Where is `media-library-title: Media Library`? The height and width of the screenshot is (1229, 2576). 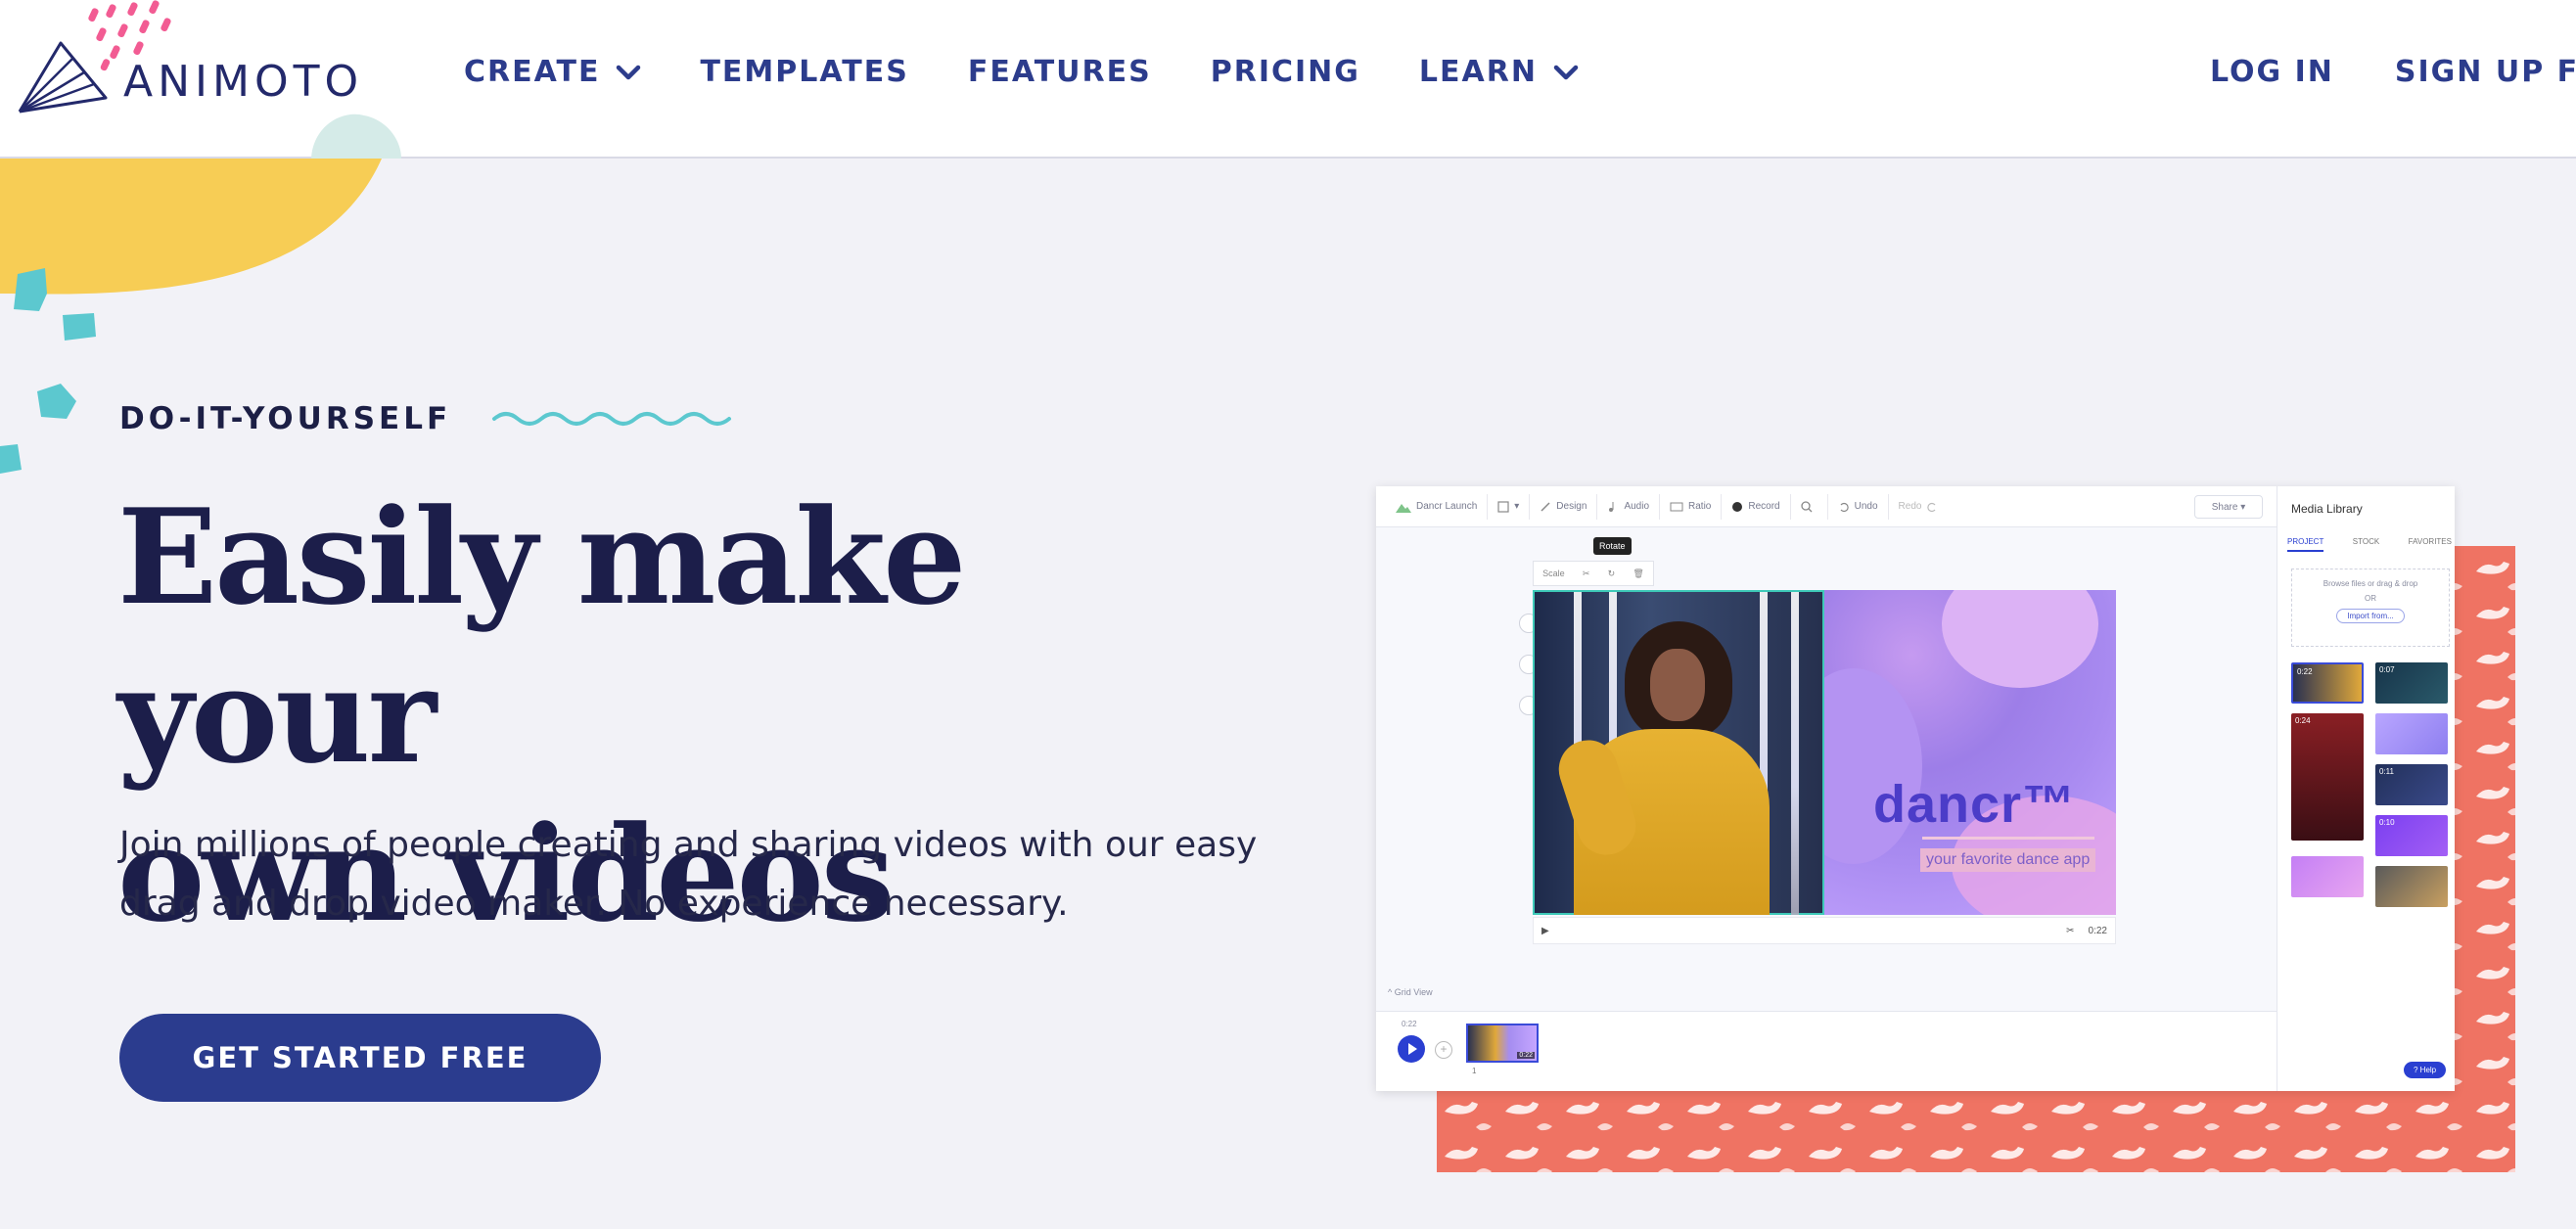
media-library-title: Media Library is located at coordinates (2327, 509).